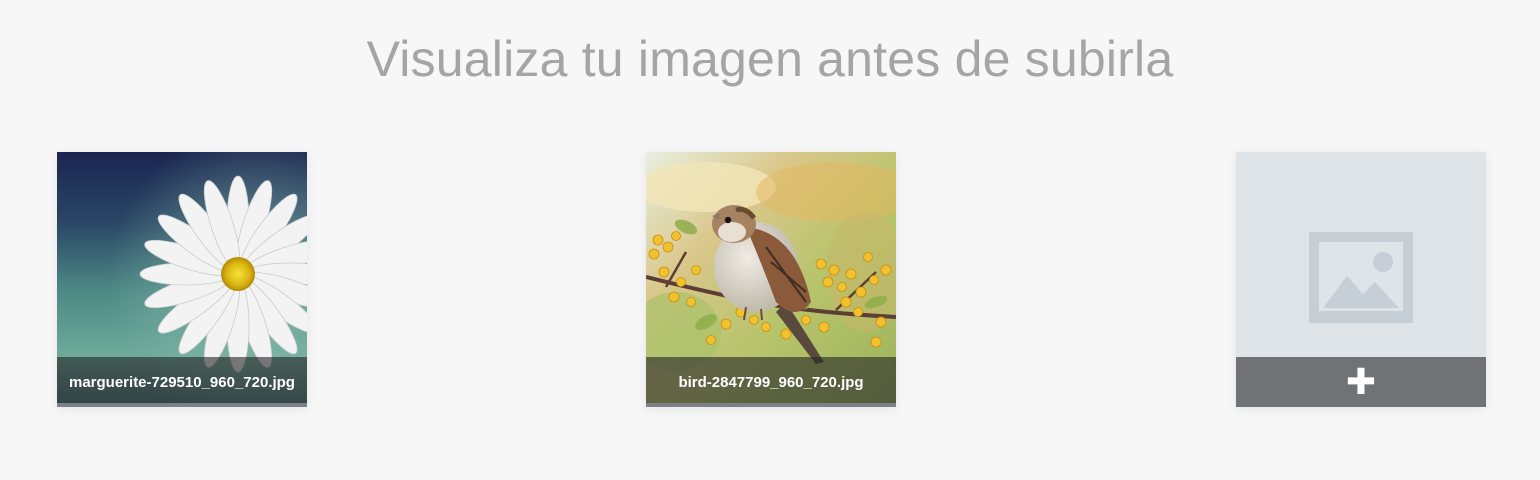 Image resolution: width=1540 pixels, height=480 pixels. I want to click on preview-card-bird: bird-2847799_960_720.jpg, so click(771, 279).